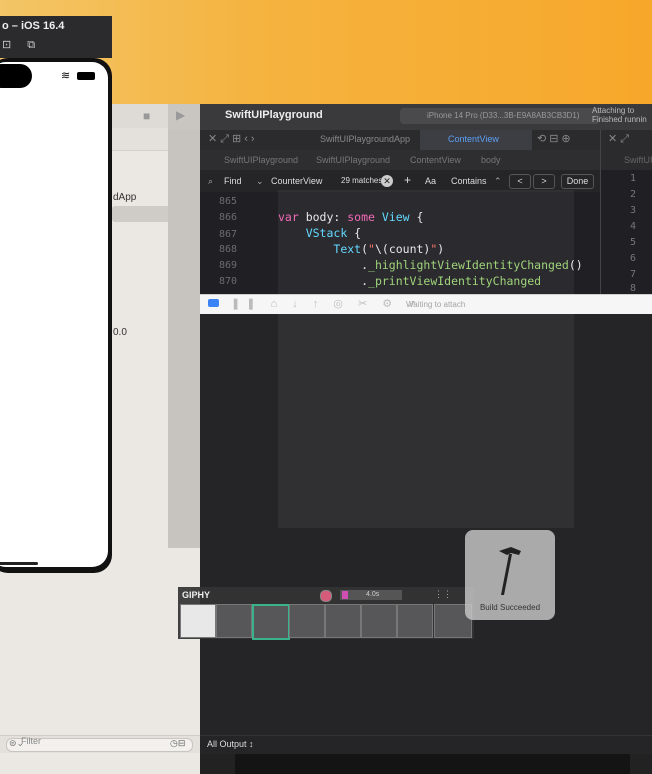 The width and height of the screenshot is (652, 774). Describe the element at coordinates (503, 115) in the screenshot. I see `device-name: iPhone 14 Pro (D33...3B-E9A8AB3CB3D1)` at that location.